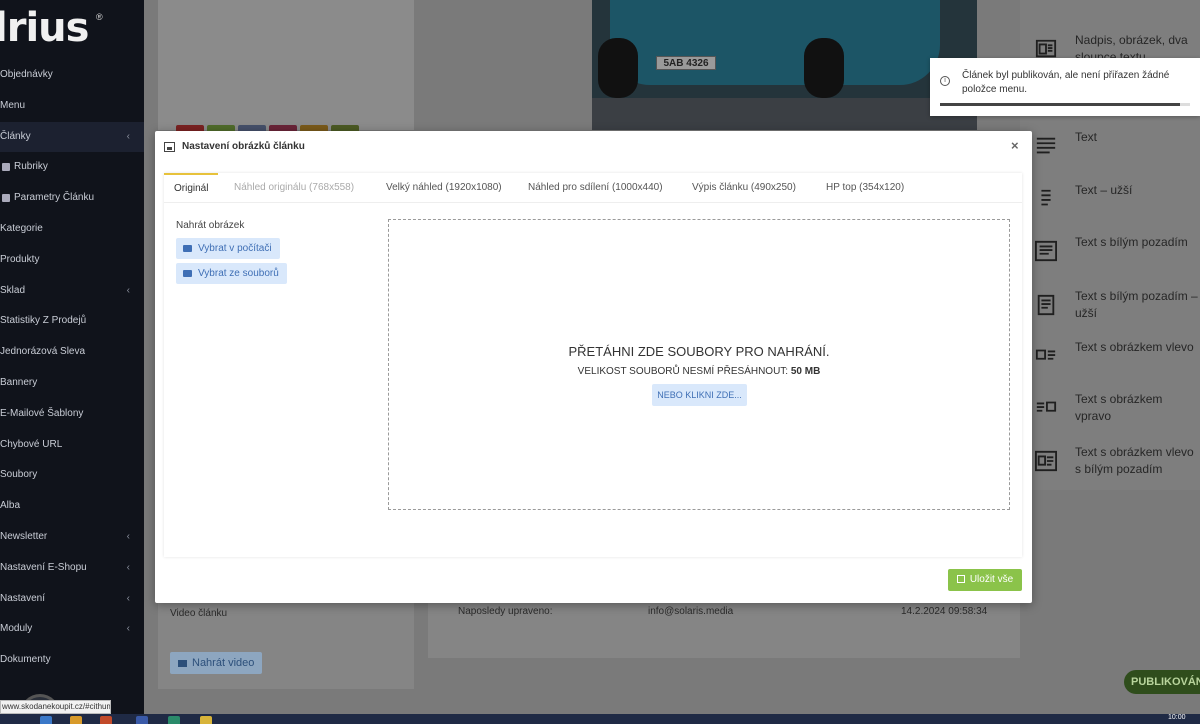 The width and height of the screenshot is (1200, 724). I want to click on modal-title: Nastavení obrázků článku, so click(243, 146).